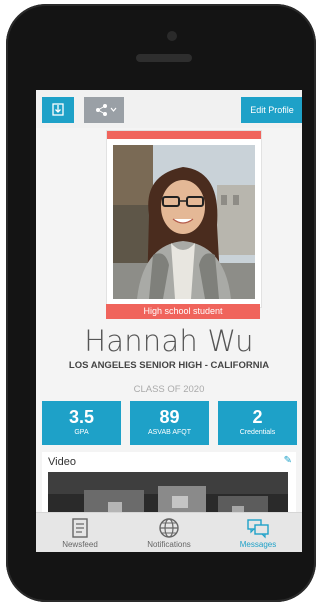 The height and width of the screenshot is (607, 322). Describe the element at coordinates (288, 460) in the screenshot. I see `edit-pencil-icon: ✎` at that location.